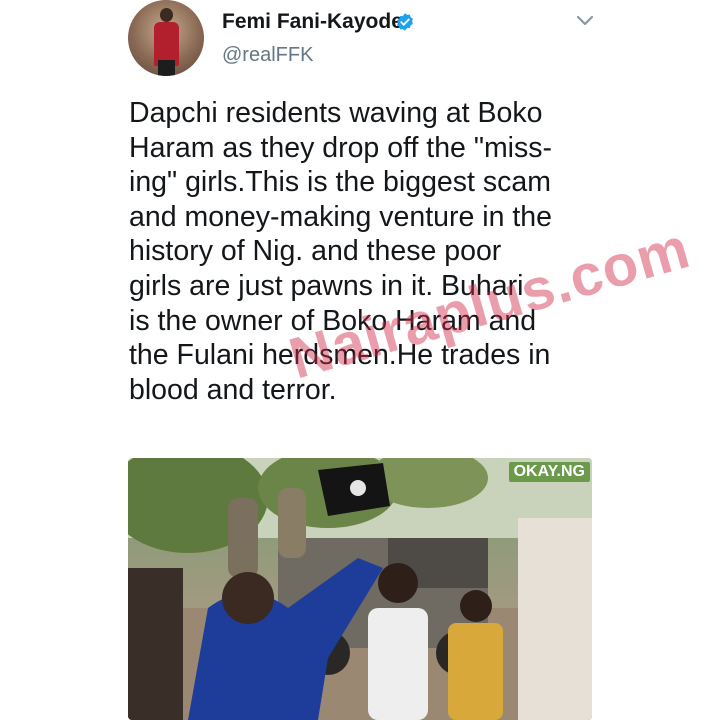 The image size is (720, 720). What do you see at coordinates (233, 389) in the screenshot?
I see `tweet-text-line: blood and terror.` at bounding box center [233, 389].